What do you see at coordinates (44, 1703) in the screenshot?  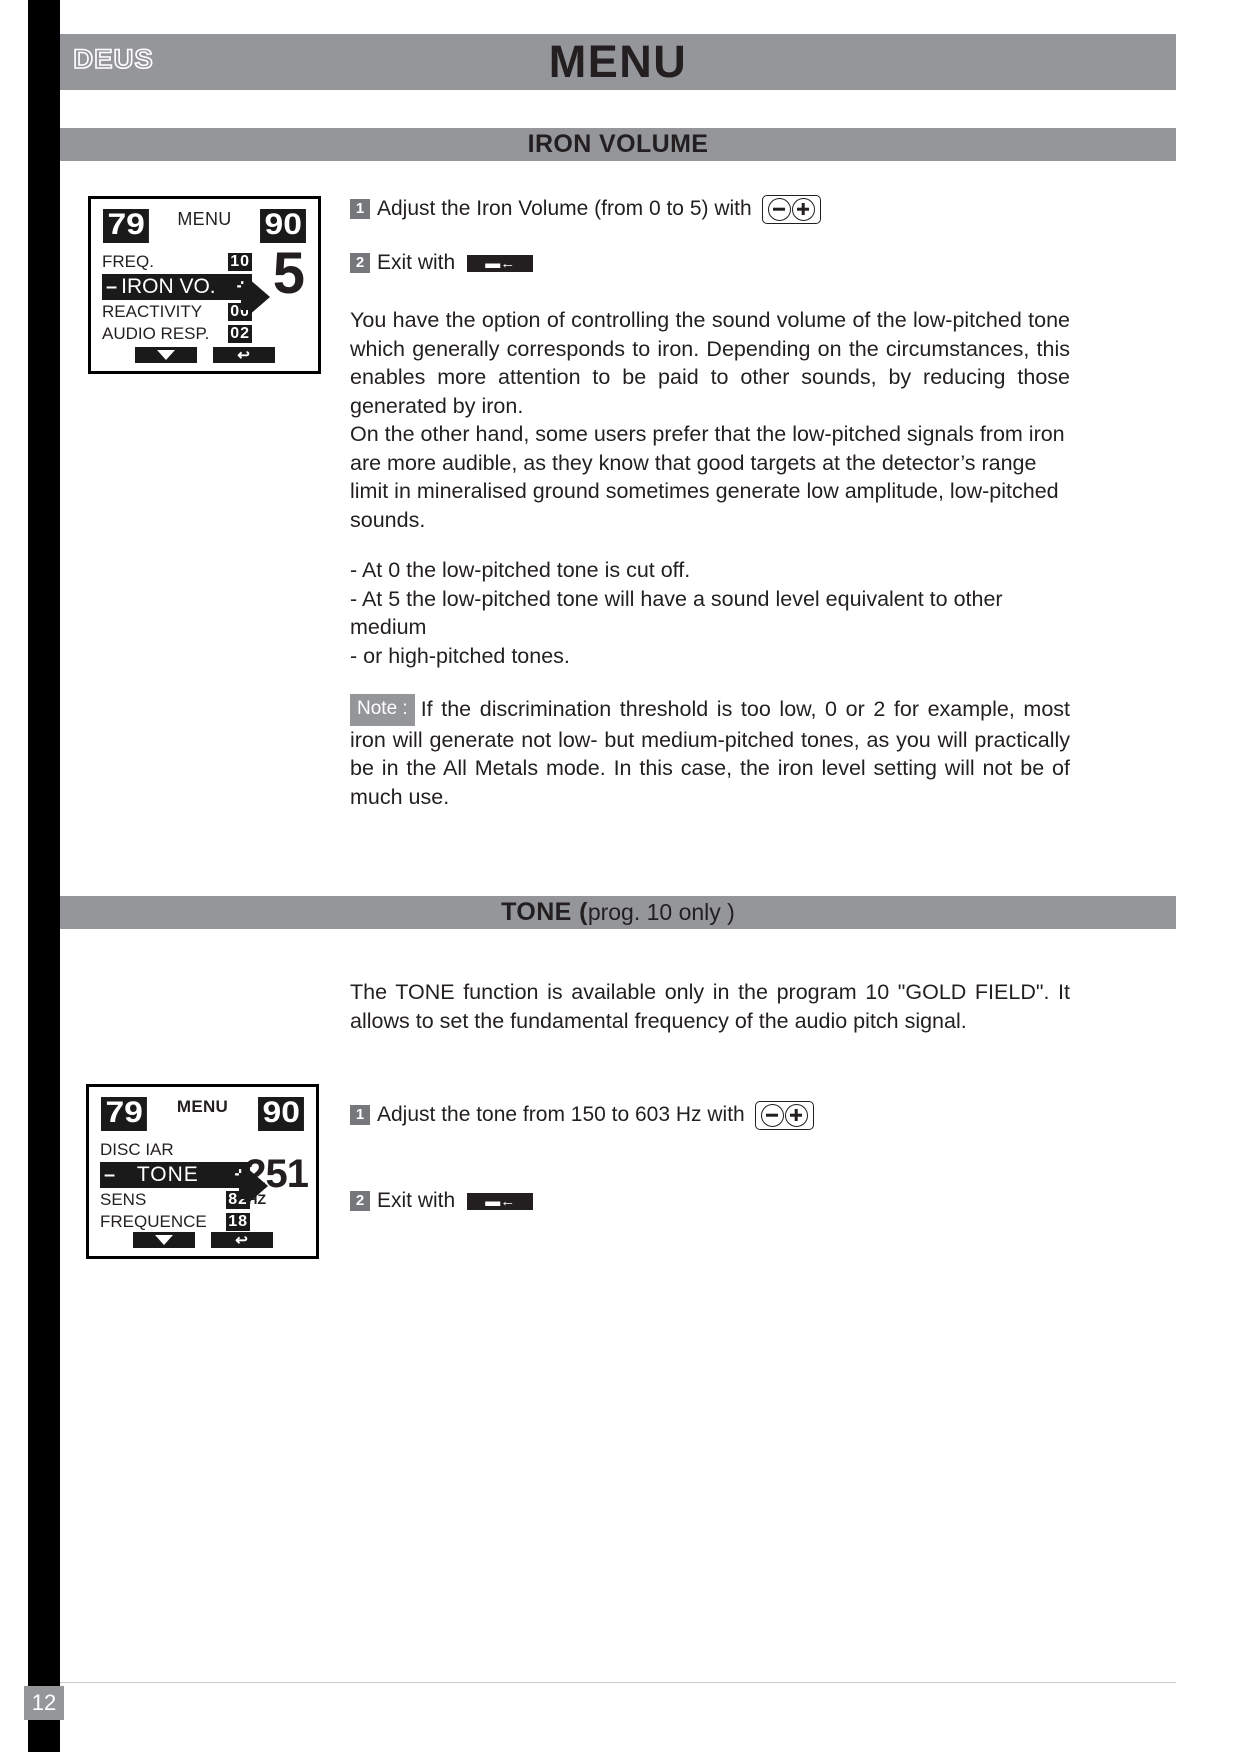 I see `page-number: 12` at bounding box center [44, 1703].